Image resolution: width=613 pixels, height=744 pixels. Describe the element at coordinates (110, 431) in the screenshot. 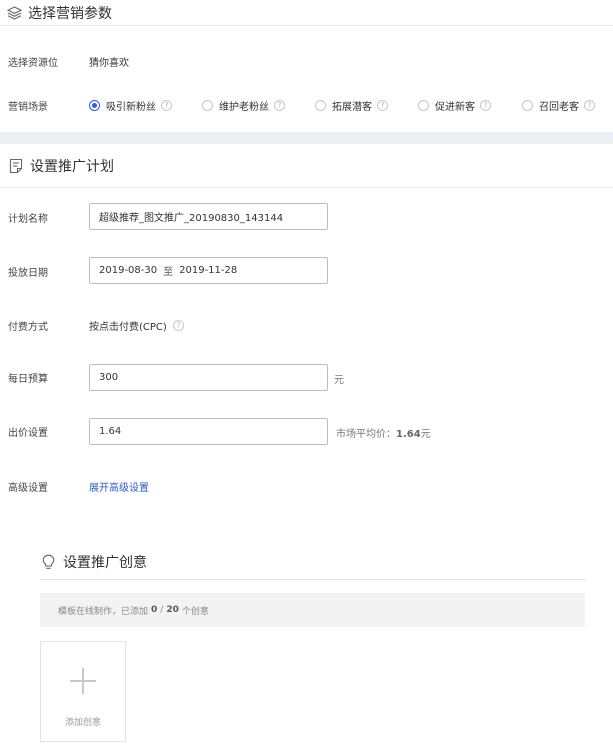

I see `bid-value: 1.64` at that location.